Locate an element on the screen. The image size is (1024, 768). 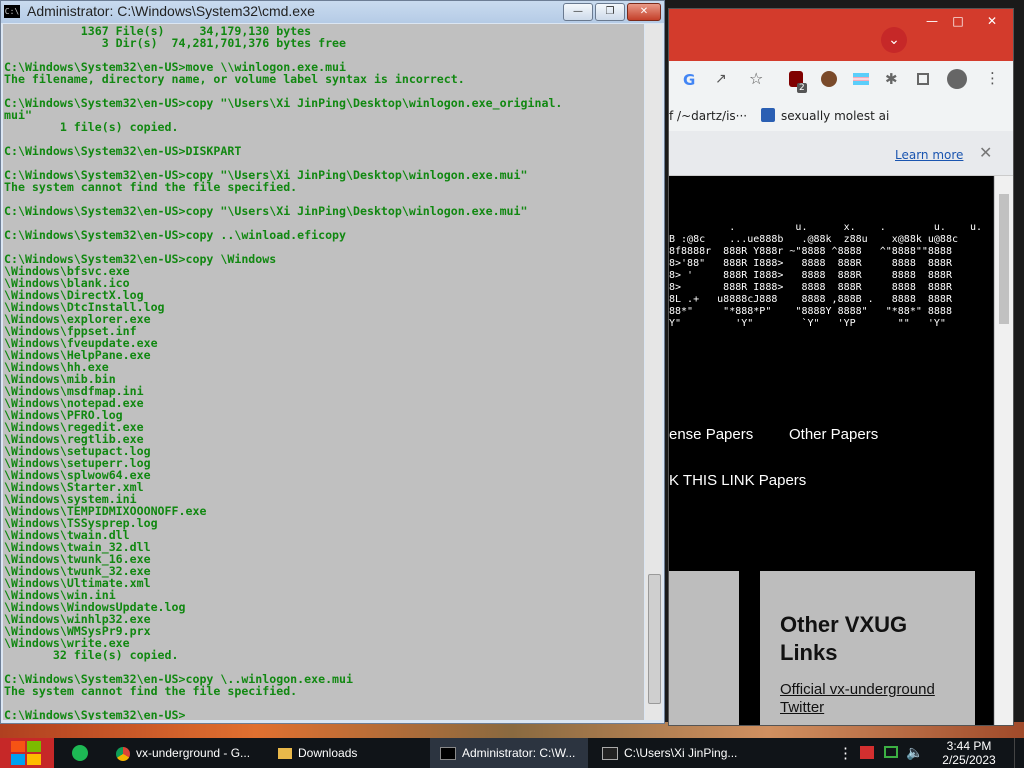
cmd-icon is located at coordinates (448, 754).